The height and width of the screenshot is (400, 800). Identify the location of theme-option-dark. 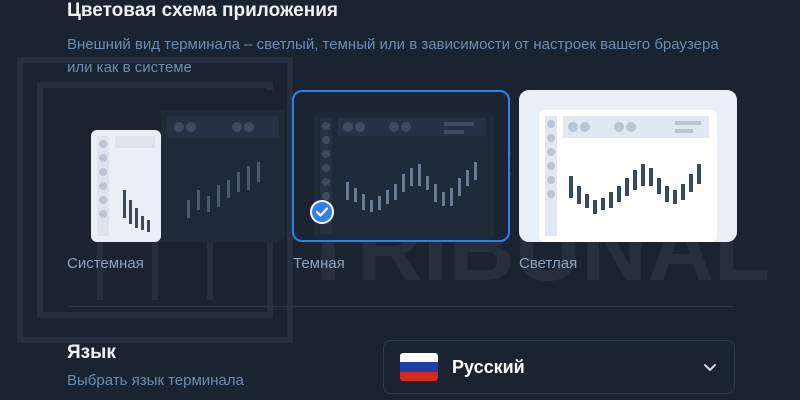
(401, 166).